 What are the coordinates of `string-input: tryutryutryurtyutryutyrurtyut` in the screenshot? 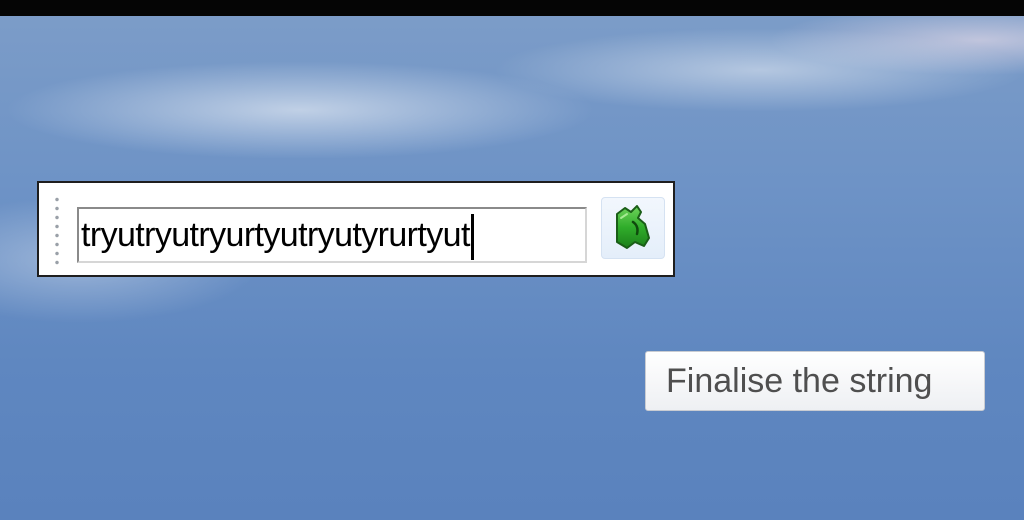 It's located at (332, 235).